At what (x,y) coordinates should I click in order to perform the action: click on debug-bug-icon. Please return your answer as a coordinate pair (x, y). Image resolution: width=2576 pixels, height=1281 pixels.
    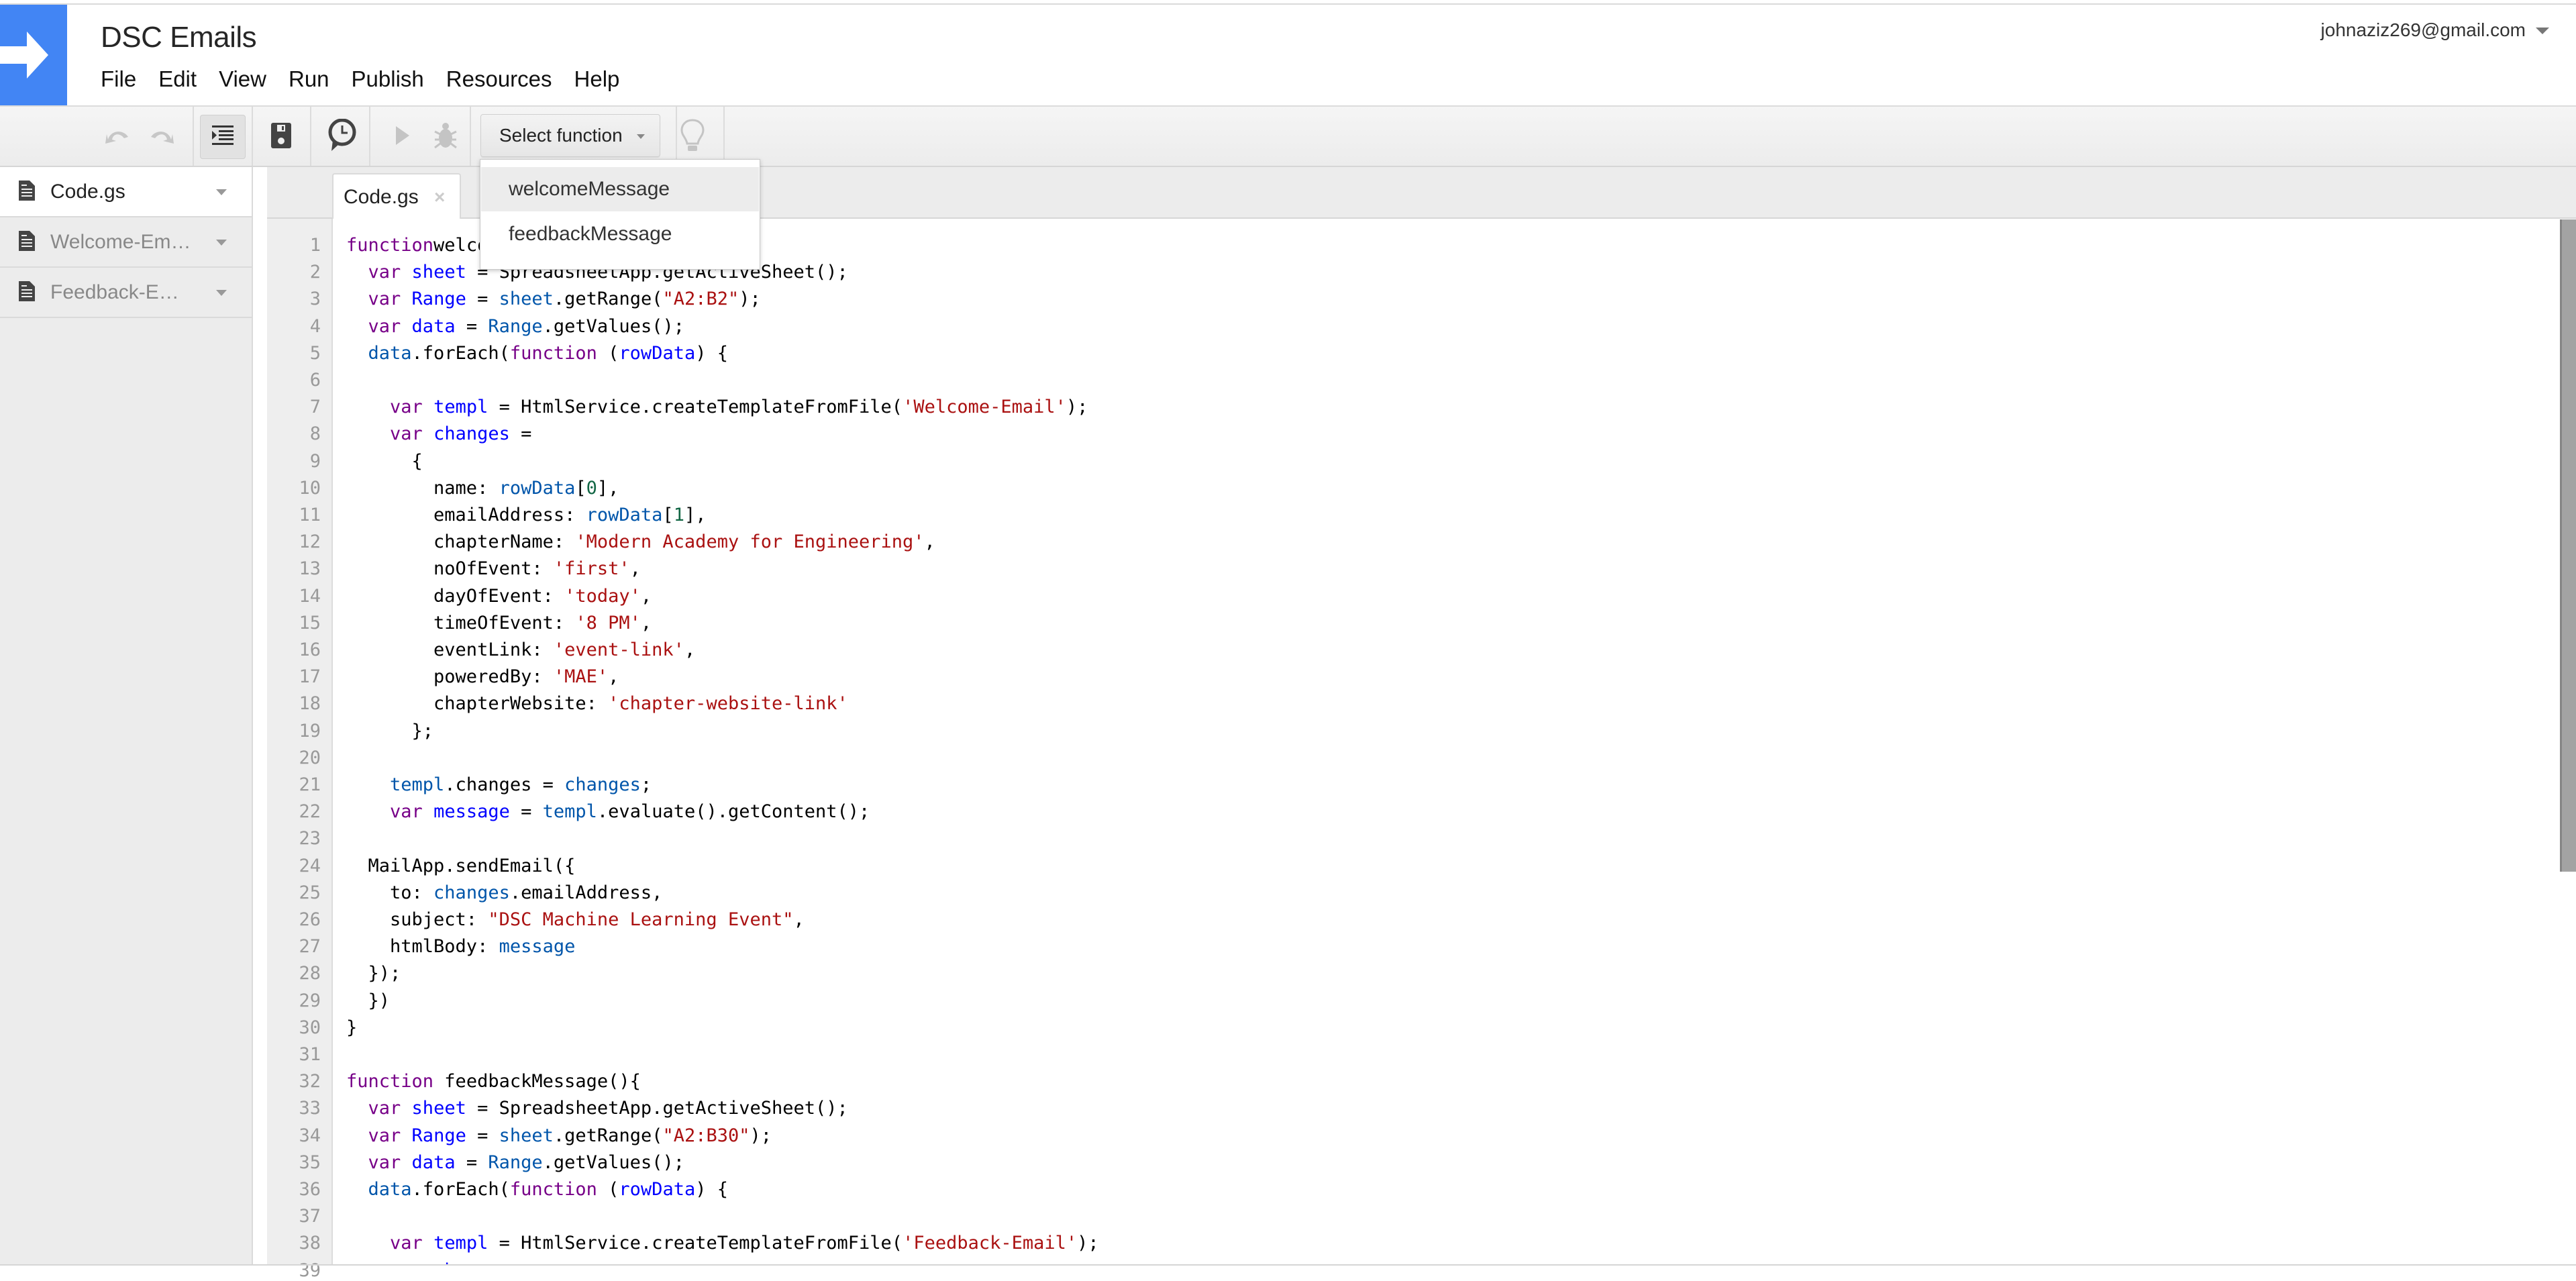
    Looking at the image, I should click on (445, 135).